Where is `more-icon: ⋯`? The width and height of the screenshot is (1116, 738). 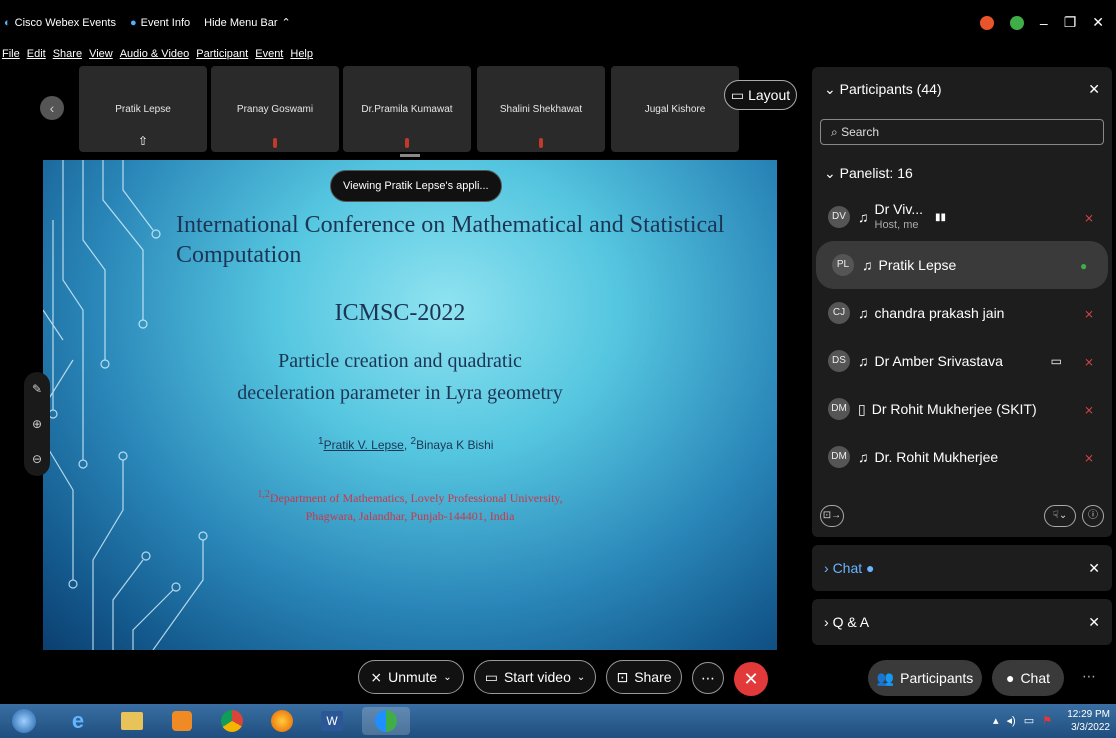
more-icon: ⋯ is located at coordinates (1089, 676).